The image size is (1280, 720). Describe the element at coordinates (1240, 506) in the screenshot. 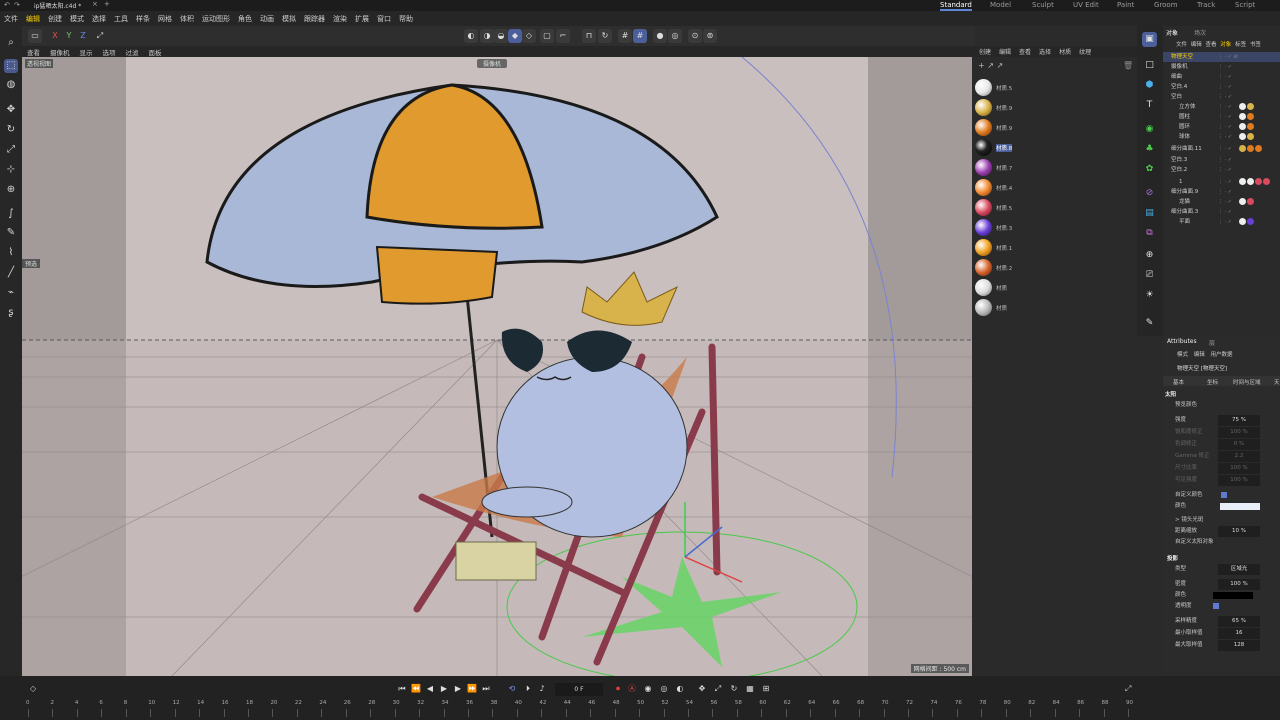

I see `color-swatch` at that location.